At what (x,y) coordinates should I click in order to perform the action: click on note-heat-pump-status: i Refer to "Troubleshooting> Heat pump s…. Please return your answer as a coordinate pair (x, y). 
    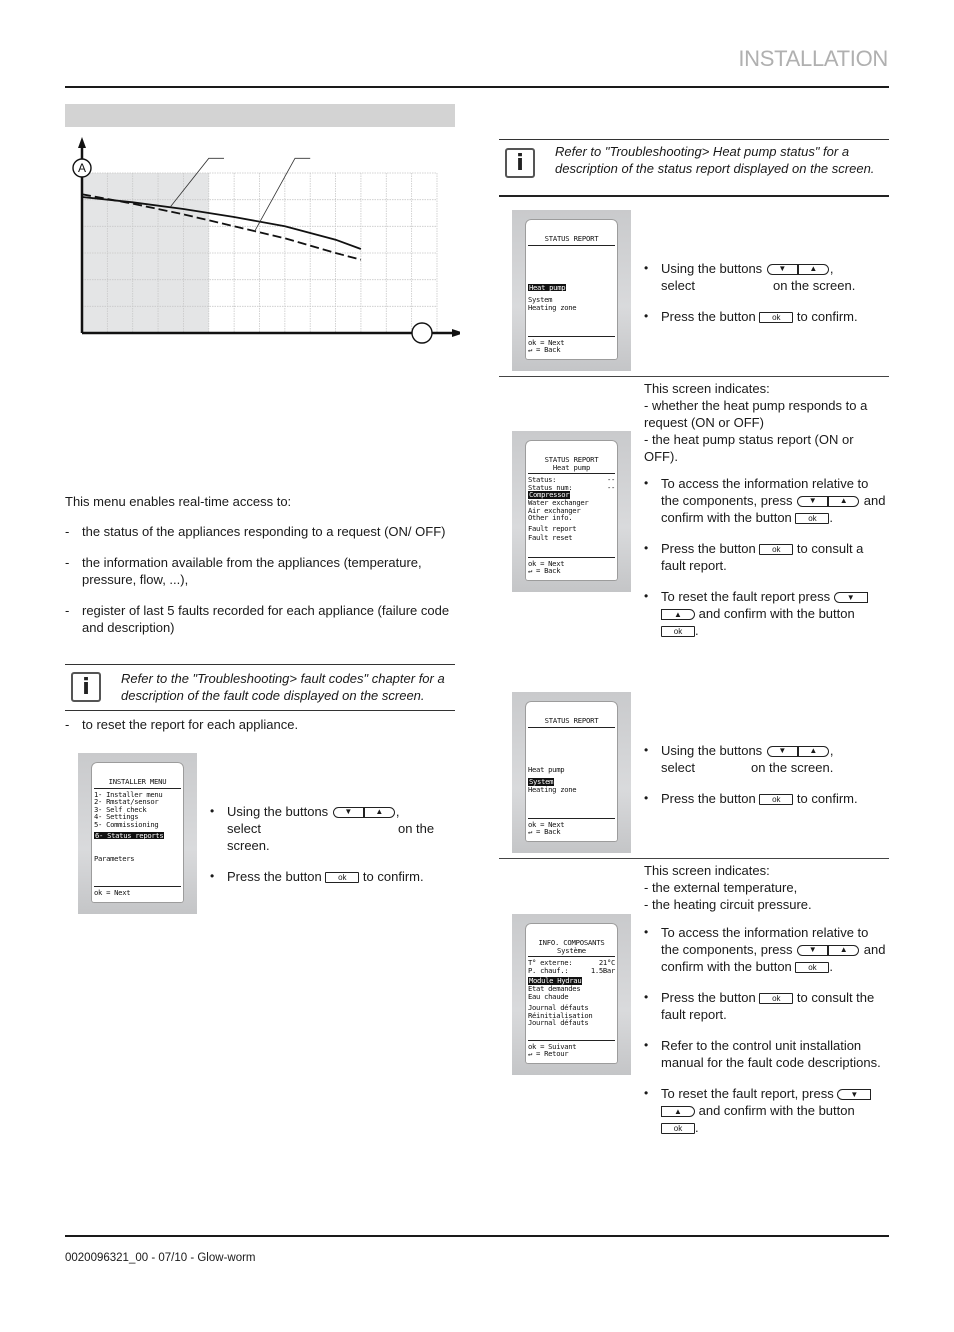
    Looking at the image, I should click on (694, 168).